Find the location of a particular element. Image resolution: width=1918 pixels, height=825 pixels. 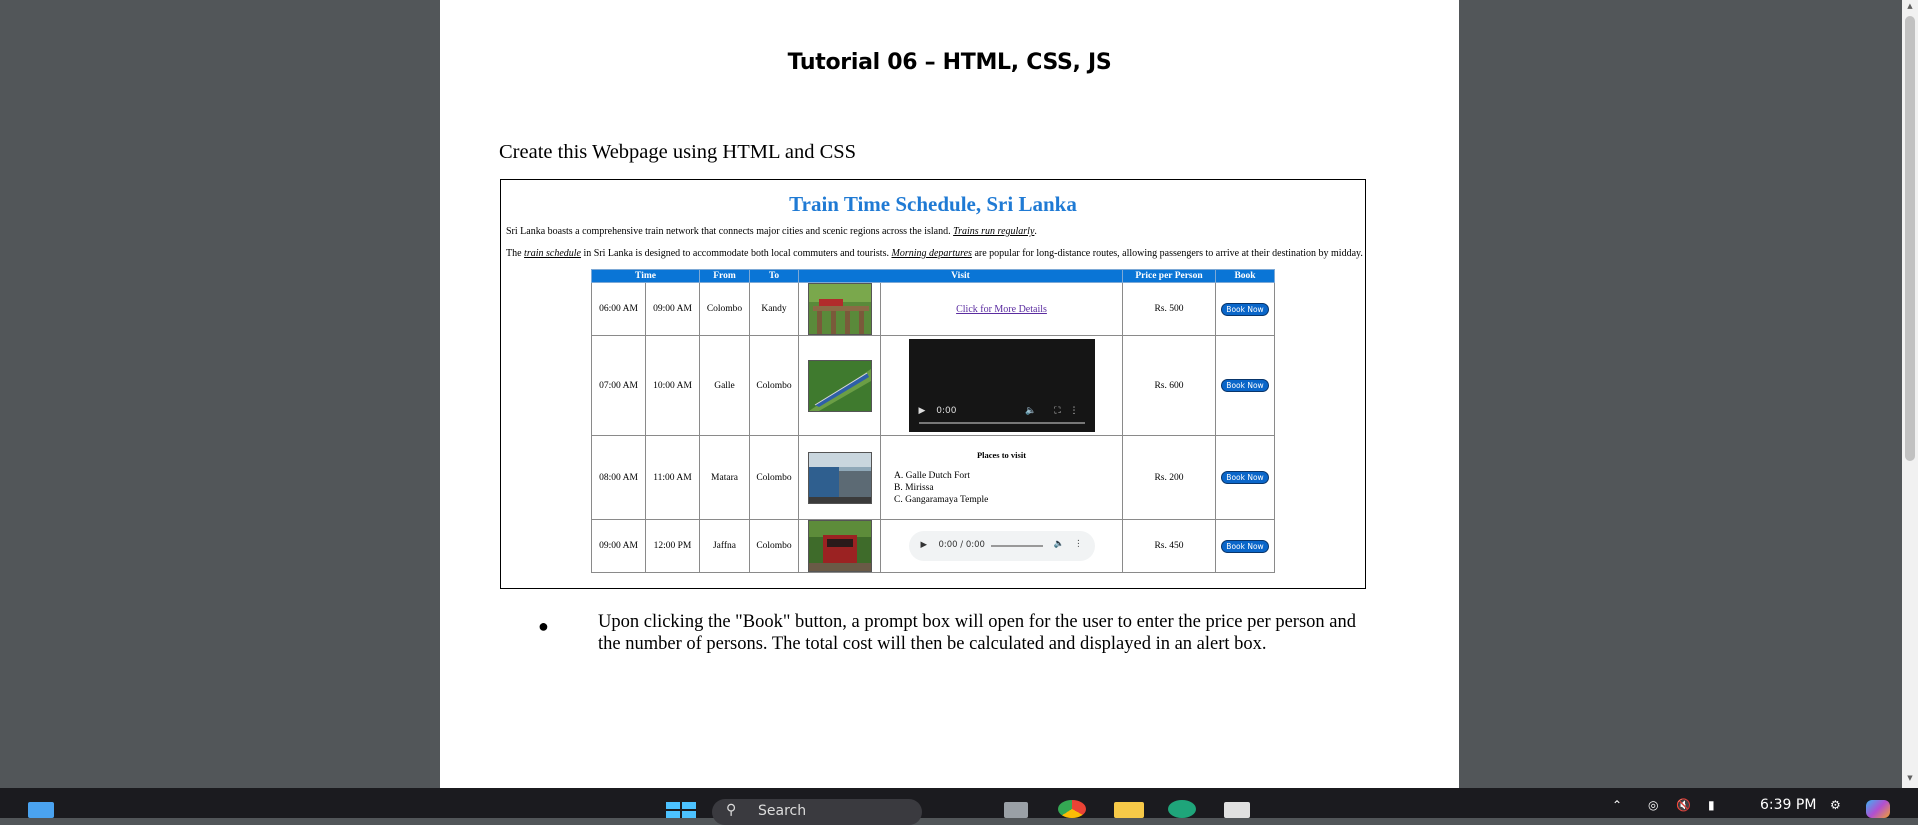

place-item: B. Mirissa is located at coordinates (914, 487).